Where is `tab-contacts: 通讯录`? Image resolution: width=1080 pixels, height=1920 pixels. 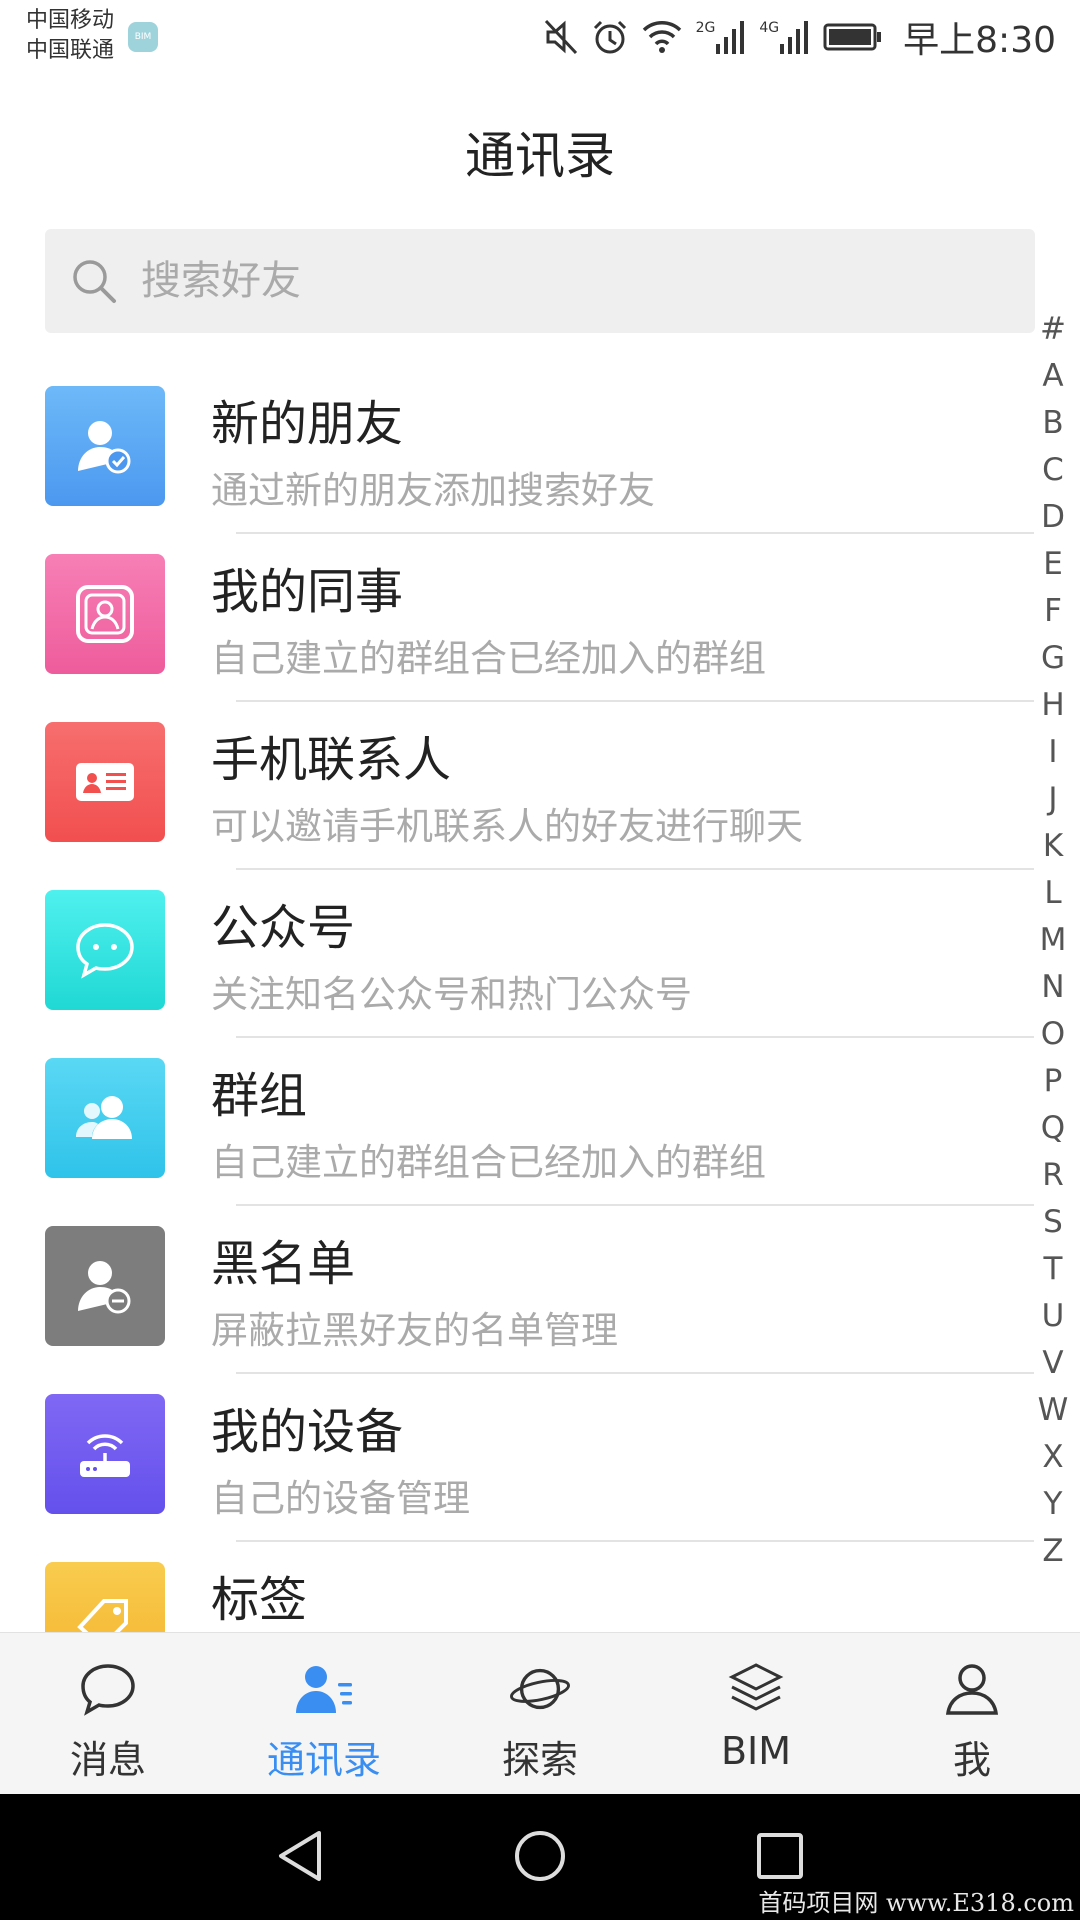
tab-contacts: 通讯录 is located at coordinates (324, 1713).